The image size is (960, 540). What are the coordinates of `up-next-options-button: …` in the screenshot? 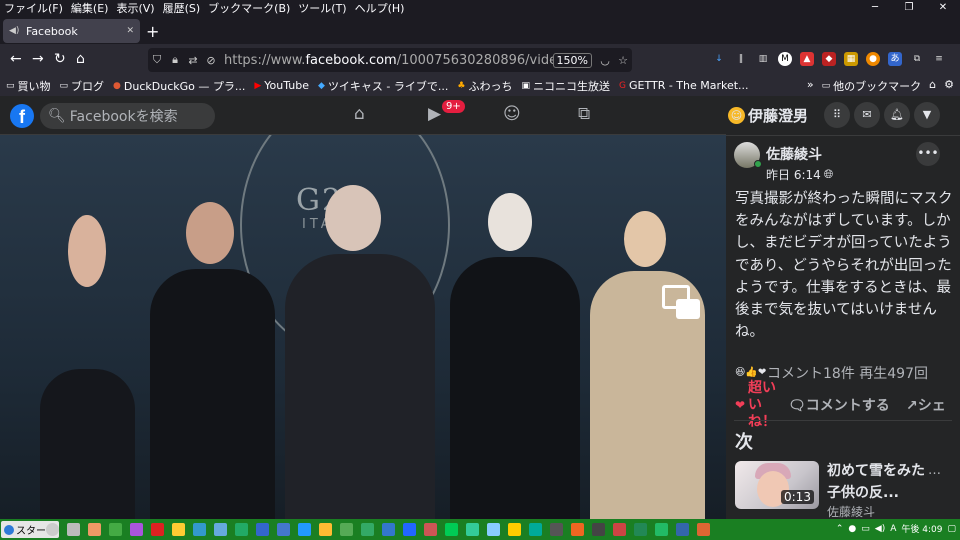 It's located at (934, 470).